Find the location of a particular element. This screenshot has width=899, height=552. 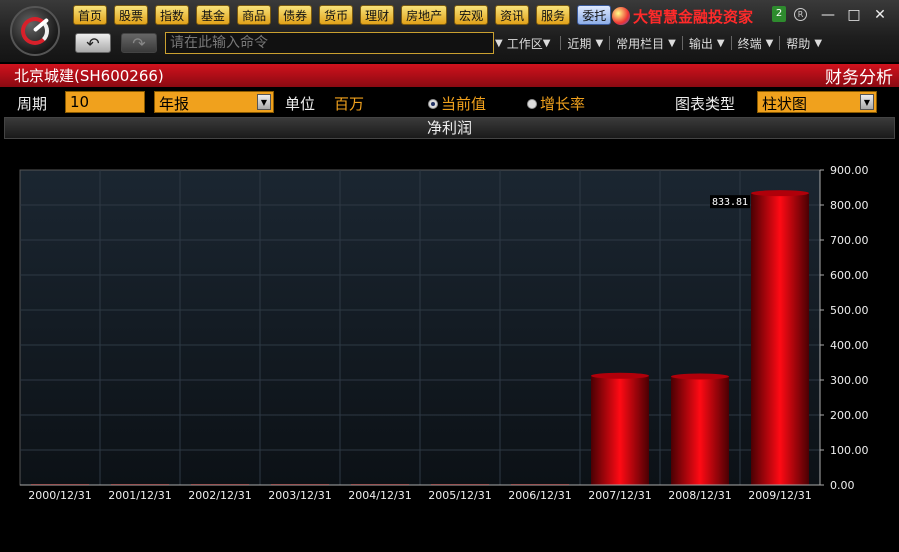

menu-workspace-label: 工作区 is located at coordinates (524, 43).